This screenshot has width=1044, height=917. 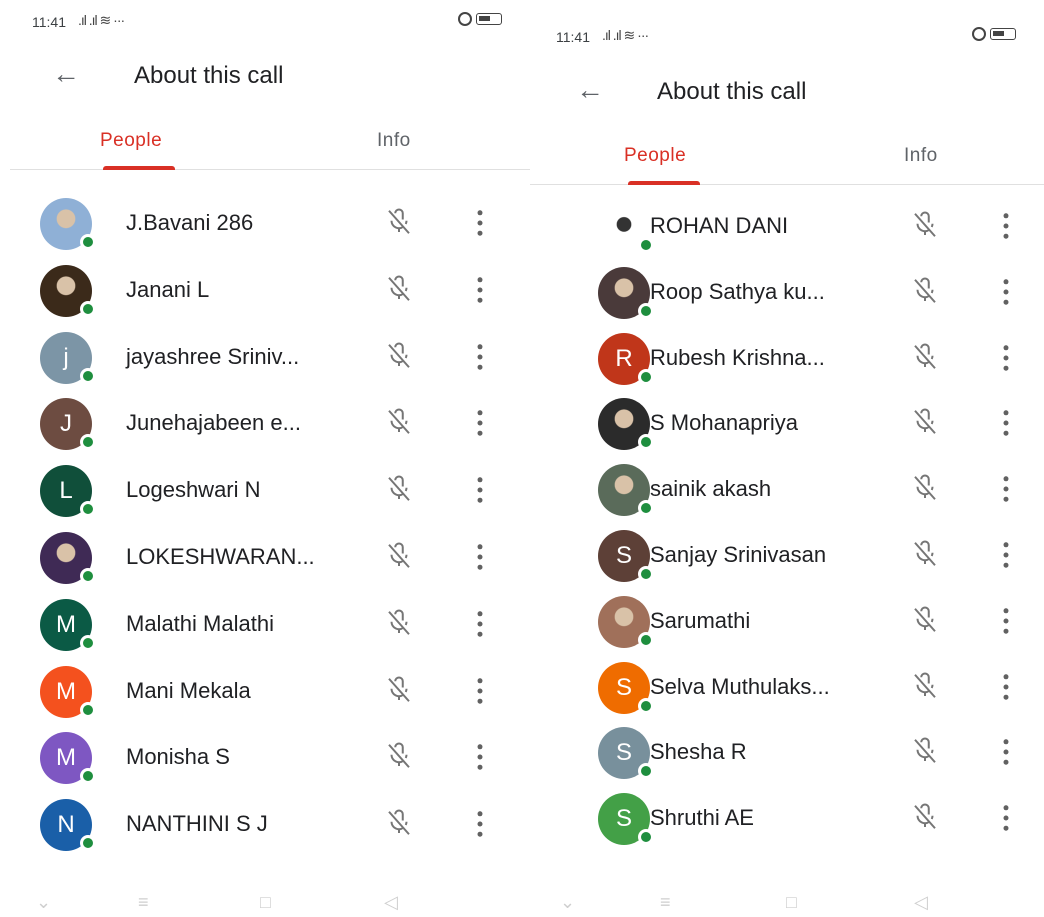 I want to click on participant-row: Sarumathi, so click(x=787, y=621).